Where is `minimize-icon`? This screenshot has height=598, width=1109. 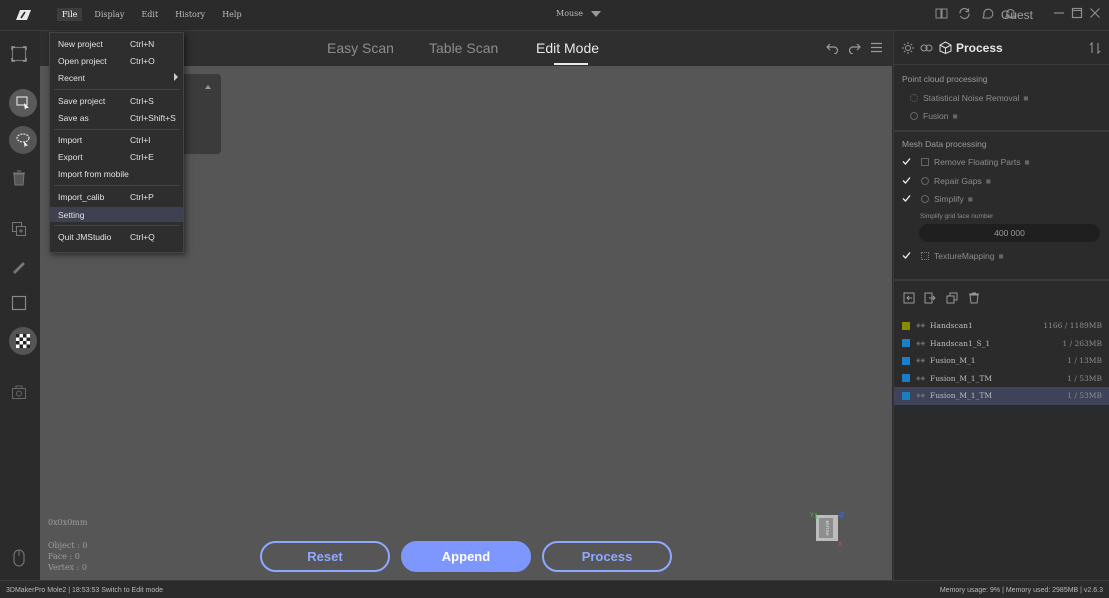 minimize-icon is located at coordinates (1059, 13).